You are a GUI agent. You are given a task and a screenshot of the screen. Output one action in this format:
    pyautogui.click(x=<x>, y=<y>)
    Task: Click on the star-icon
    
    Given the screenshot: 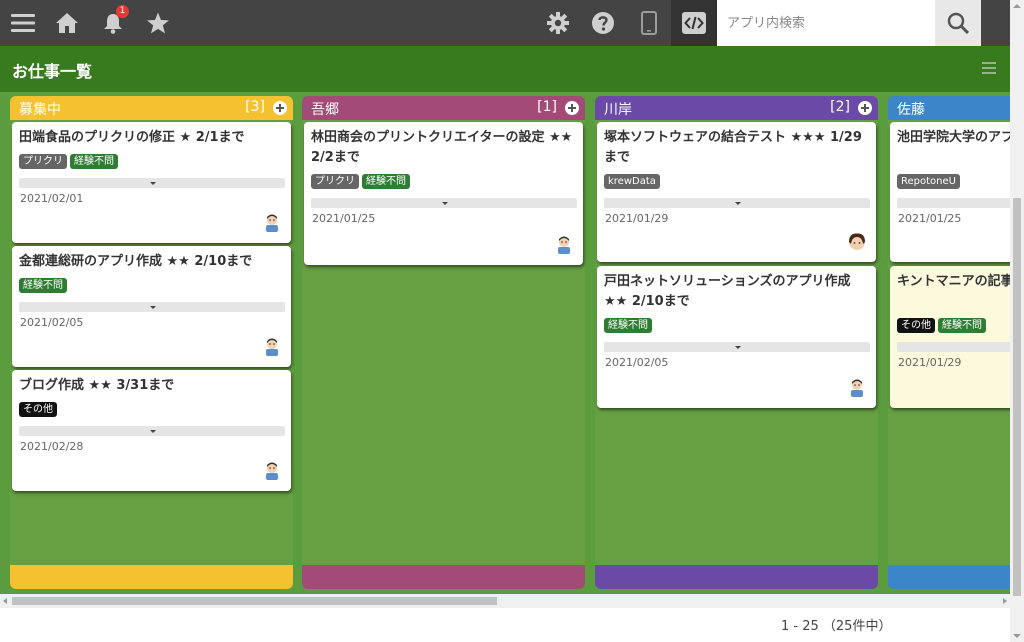 What is the action you would take?
    pyautogui.click(x=158, y=23)
    